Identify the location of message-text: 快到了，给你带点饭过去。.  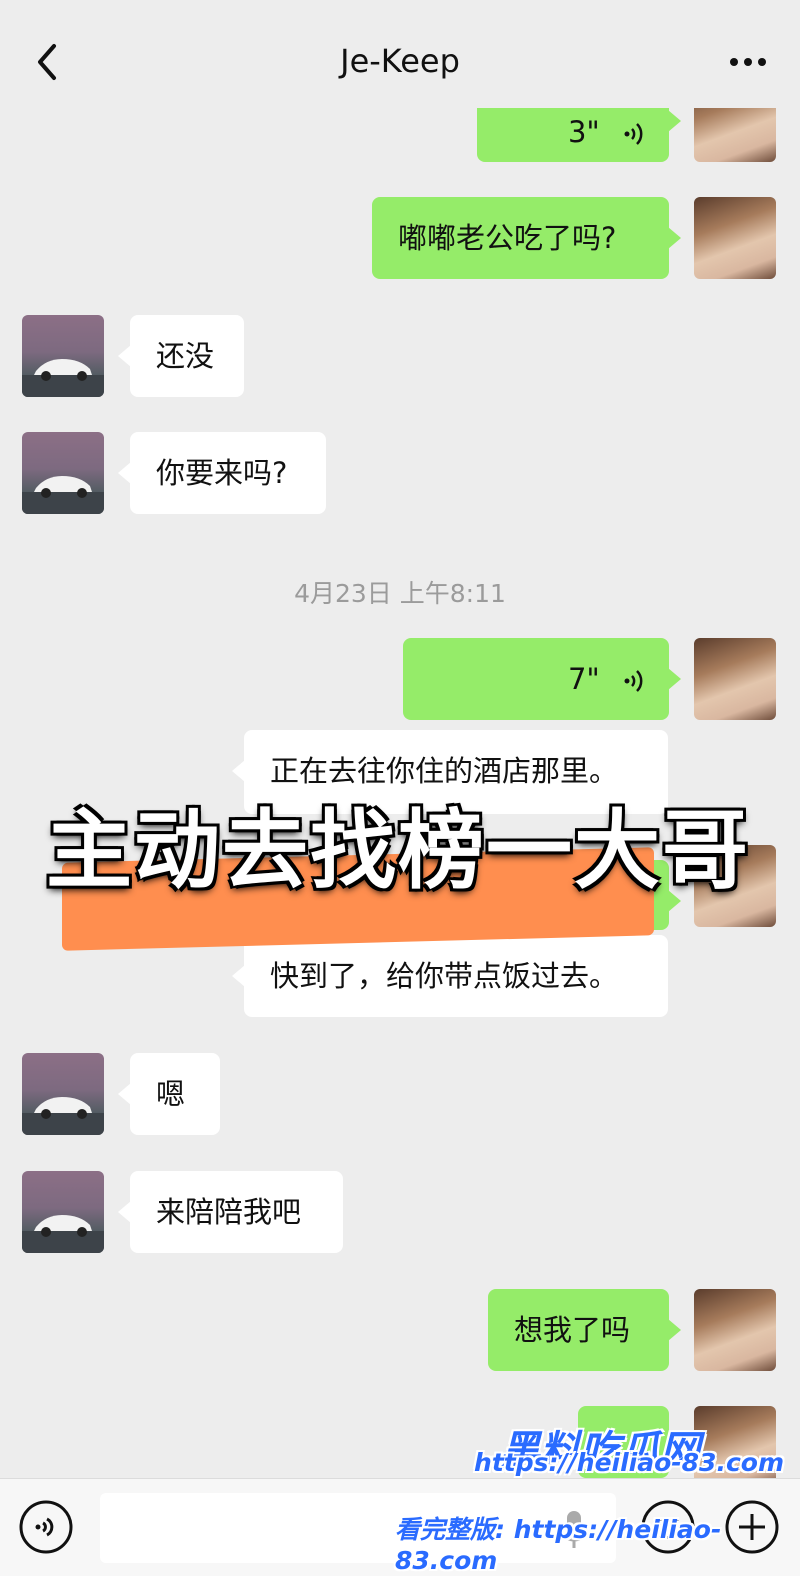
(444, 976).